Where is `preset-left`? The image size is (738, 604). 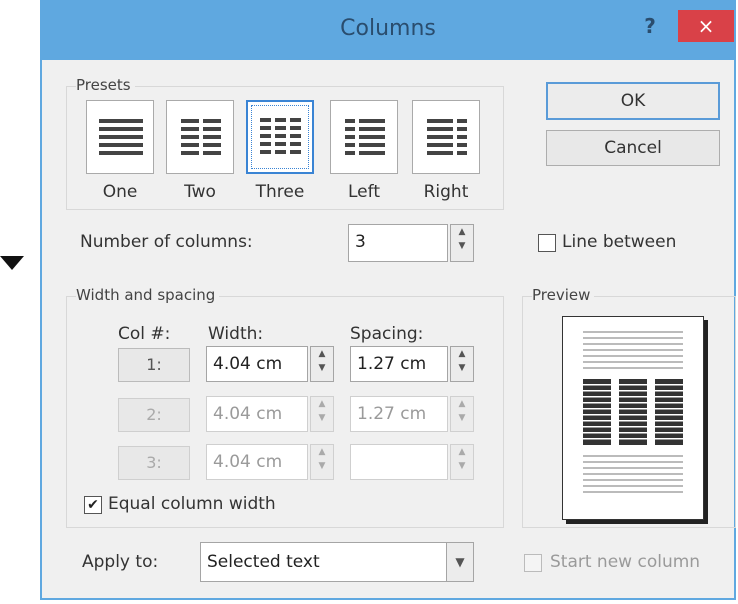
preset-left is located at coordinates (364, 137).